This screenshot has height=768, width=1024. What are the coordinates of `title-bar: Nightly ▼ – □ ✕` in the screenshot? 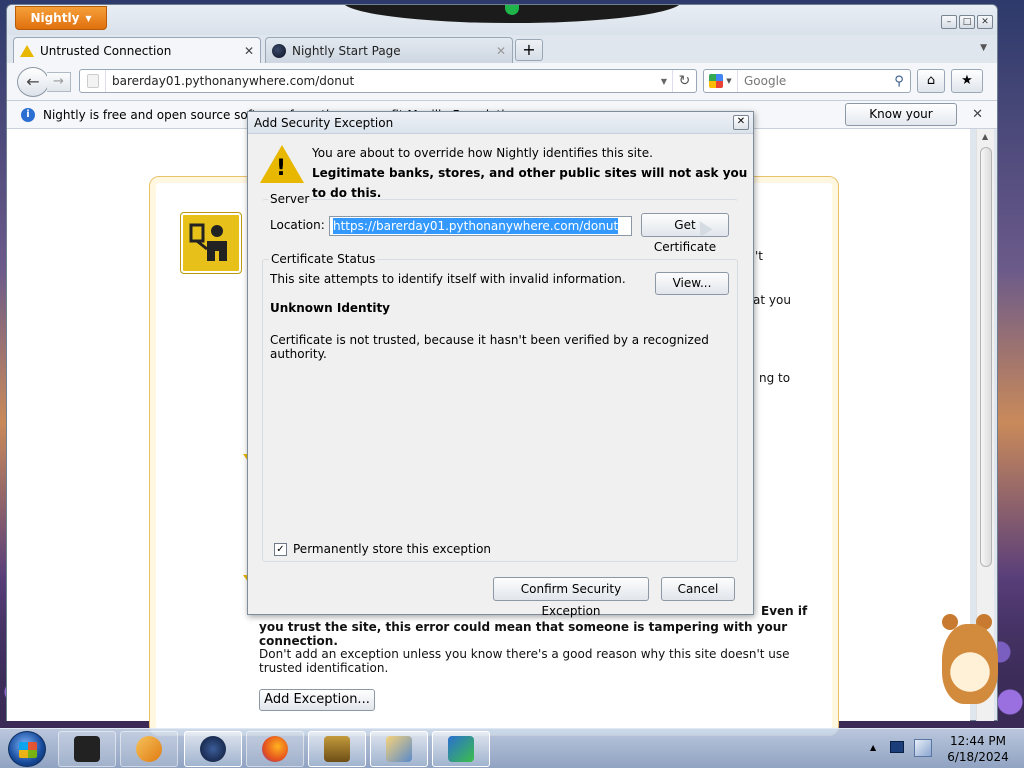 It's located at (502, 20).